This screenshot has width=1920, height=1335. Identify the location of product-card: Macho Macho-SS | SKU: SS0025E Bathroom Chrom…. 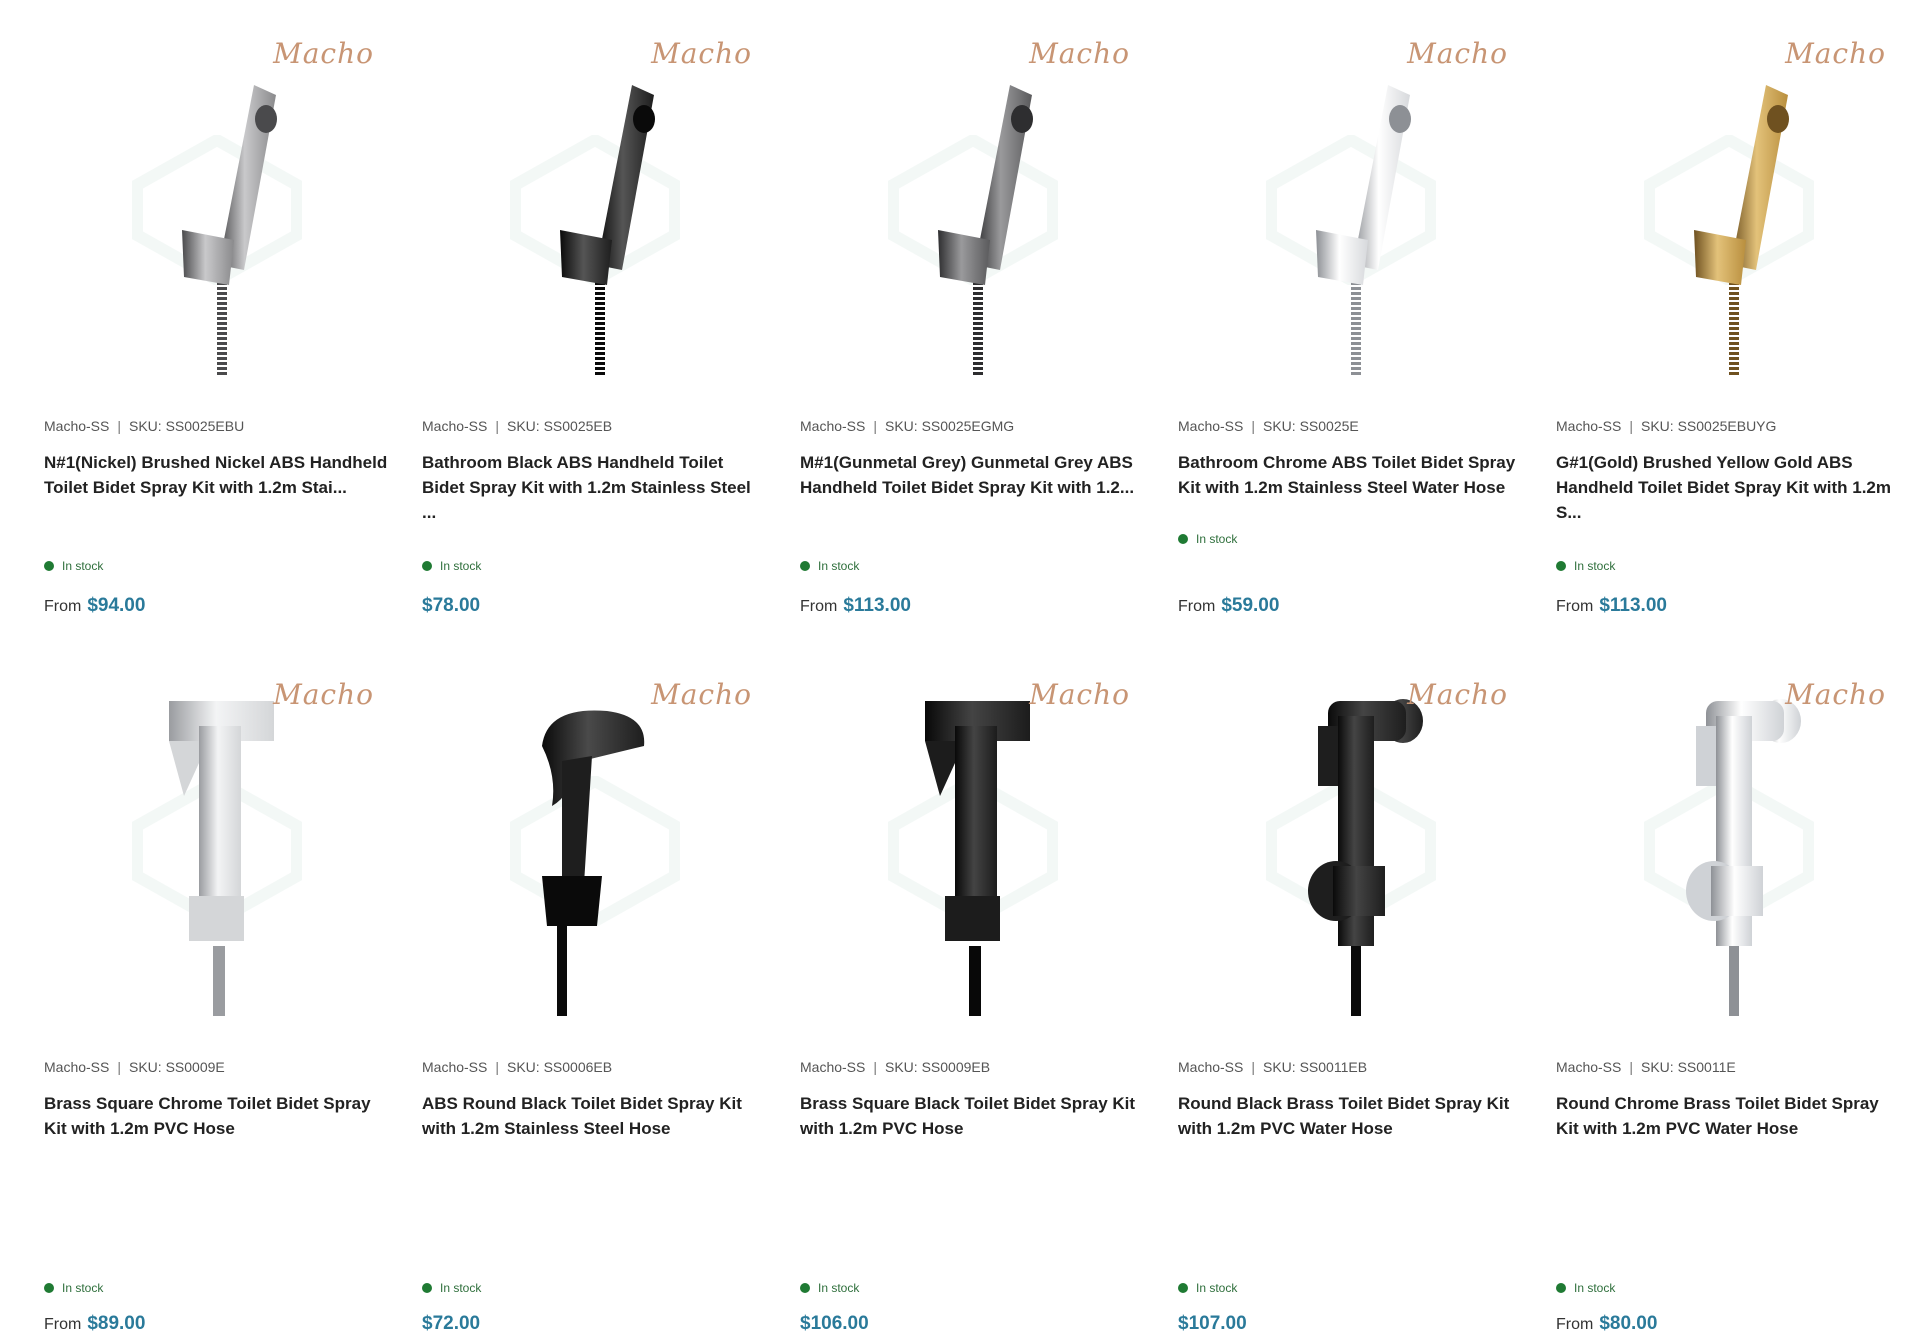
(1356, 325).